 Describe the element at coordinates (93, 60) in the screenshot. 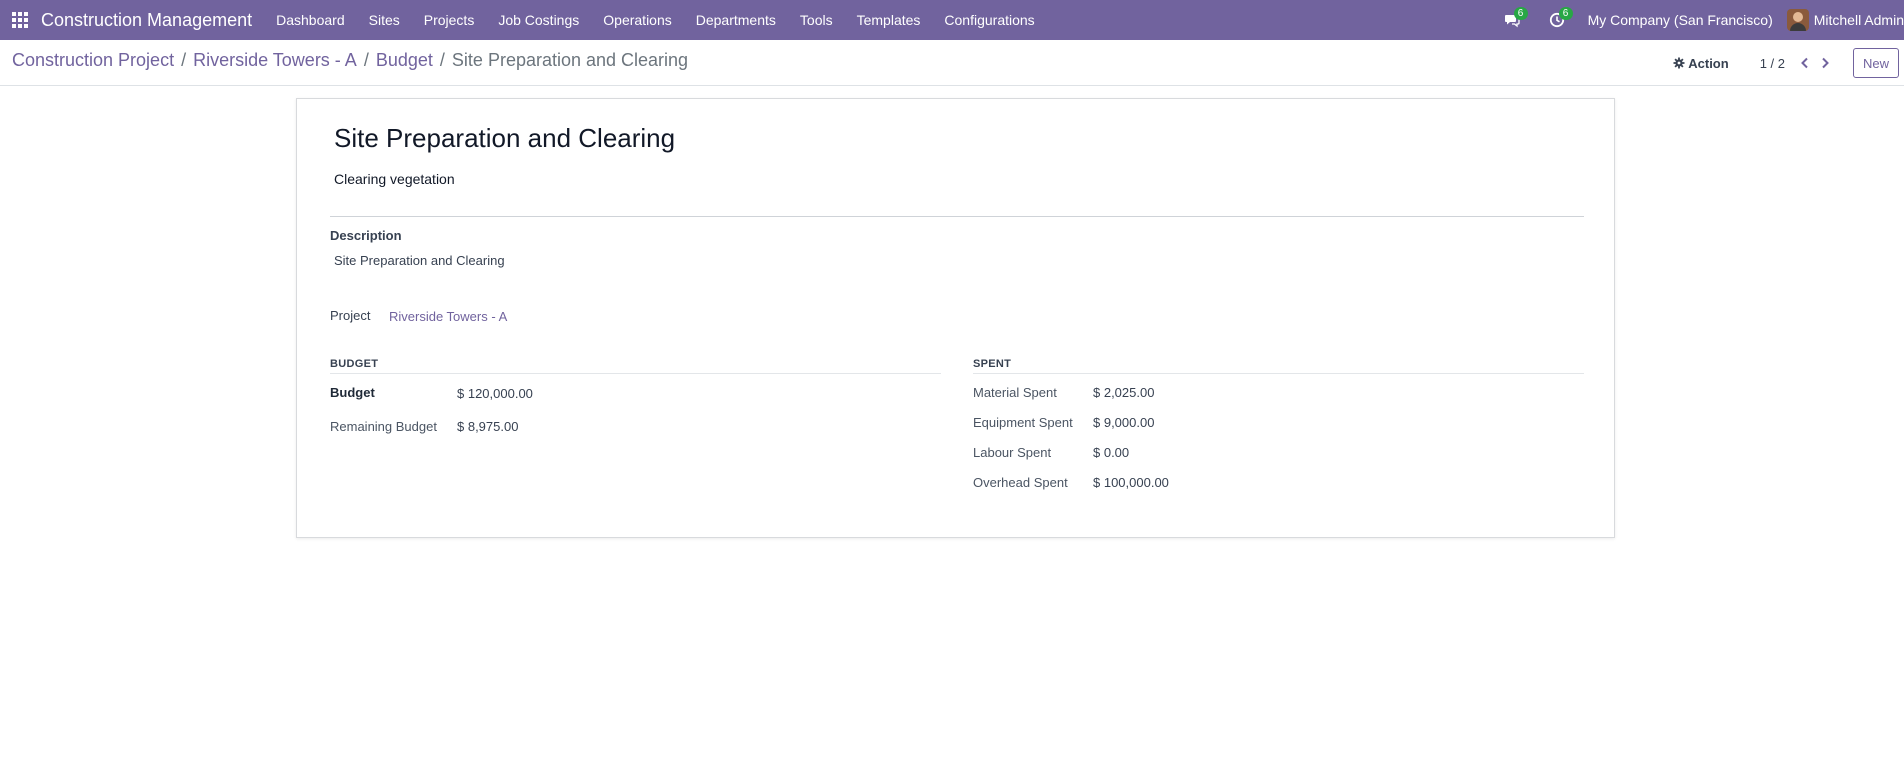

I see `breadcrumb-construction-project: Construction Project` at that location.